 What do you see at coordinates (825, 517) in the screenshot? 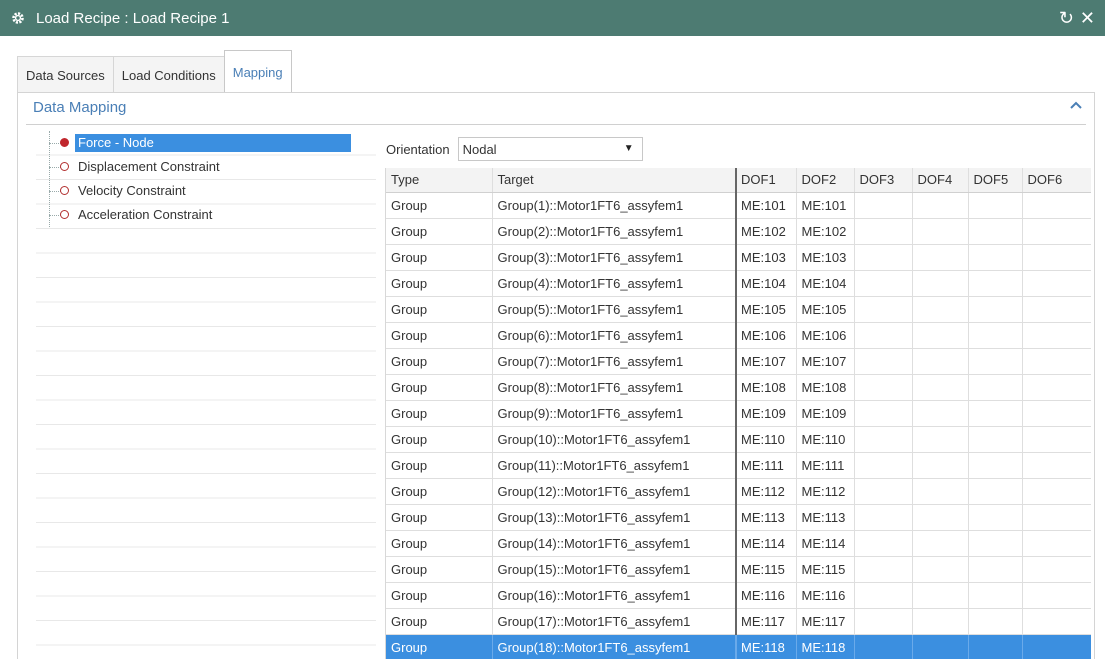
I see `cell-dof2: ME:113` at bounding box center [825, 517].